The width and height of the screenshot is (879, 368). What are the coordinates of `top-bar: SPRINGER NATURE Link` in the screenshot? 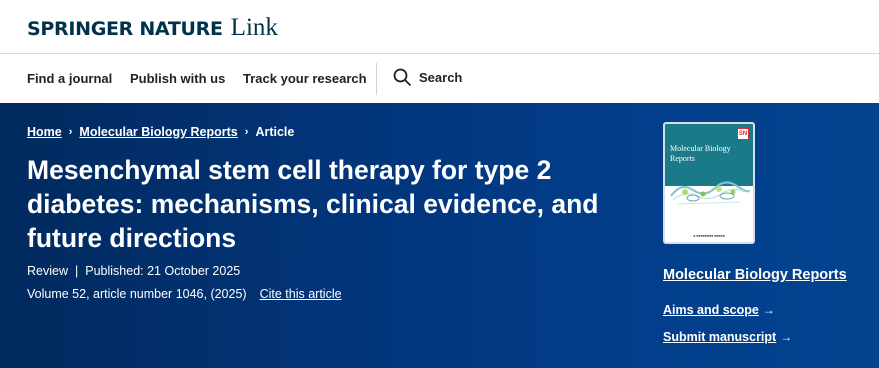 It's located at (439, 27).